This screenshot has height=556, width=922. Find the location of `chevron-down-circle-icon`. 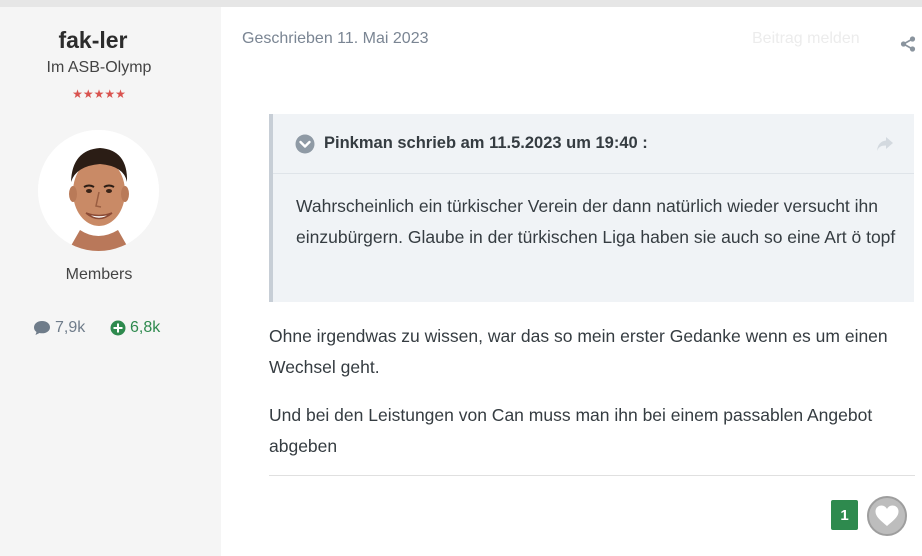

chevron-down-circle-icon is located at coordinates (305, 144).